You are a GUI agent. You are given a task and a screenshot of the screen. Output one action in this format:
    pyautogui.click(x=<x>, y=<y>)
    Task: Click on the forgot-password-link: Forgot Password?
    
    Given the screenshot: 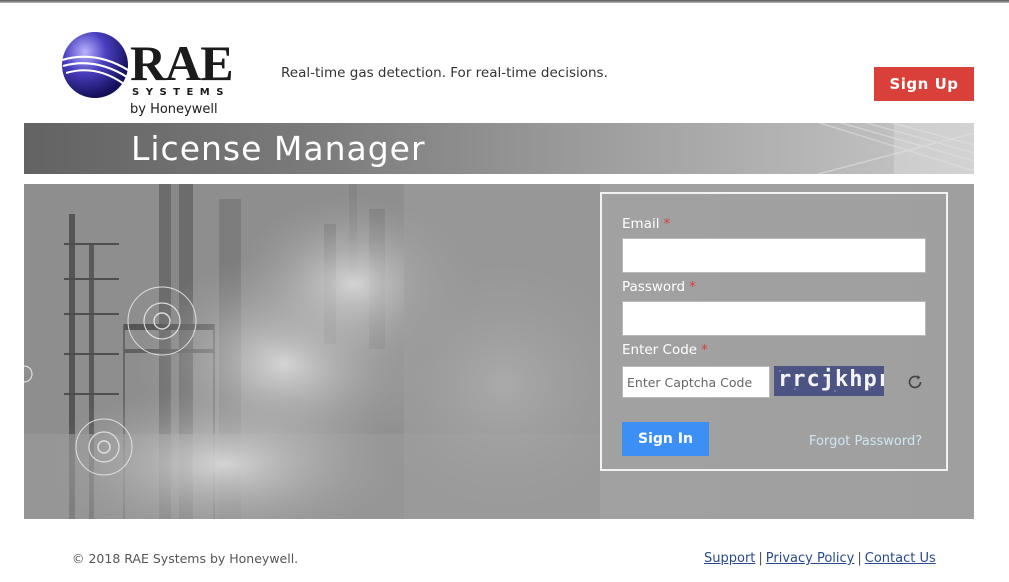 What is the action you would take?
    pyautogui.click(x=865, y=441)
    